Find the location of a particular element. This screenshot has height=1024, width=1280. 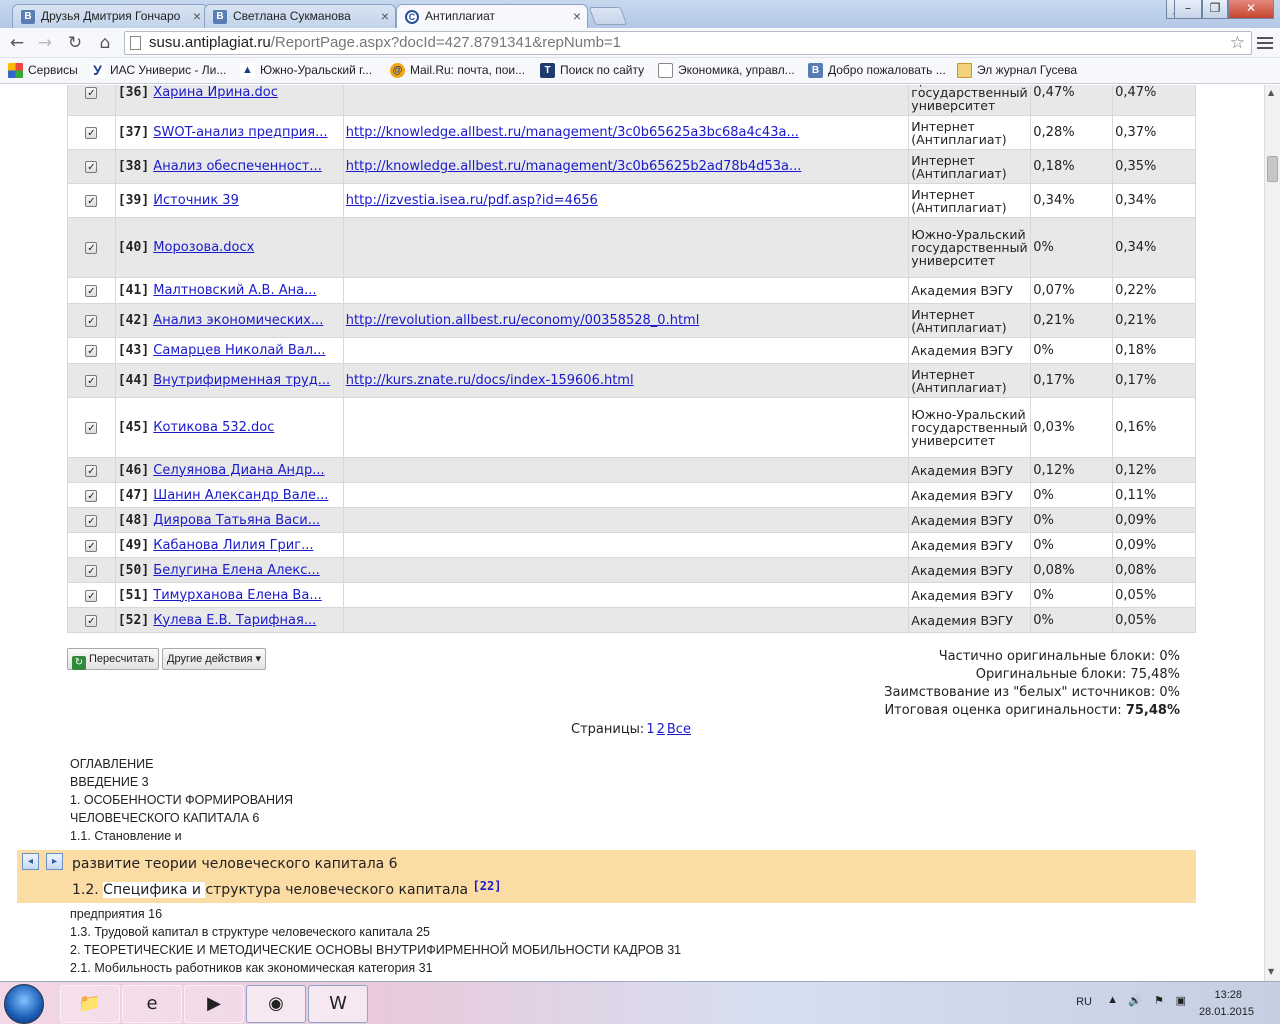

scrollbar-thumb is located at coordinates (1272, 169).